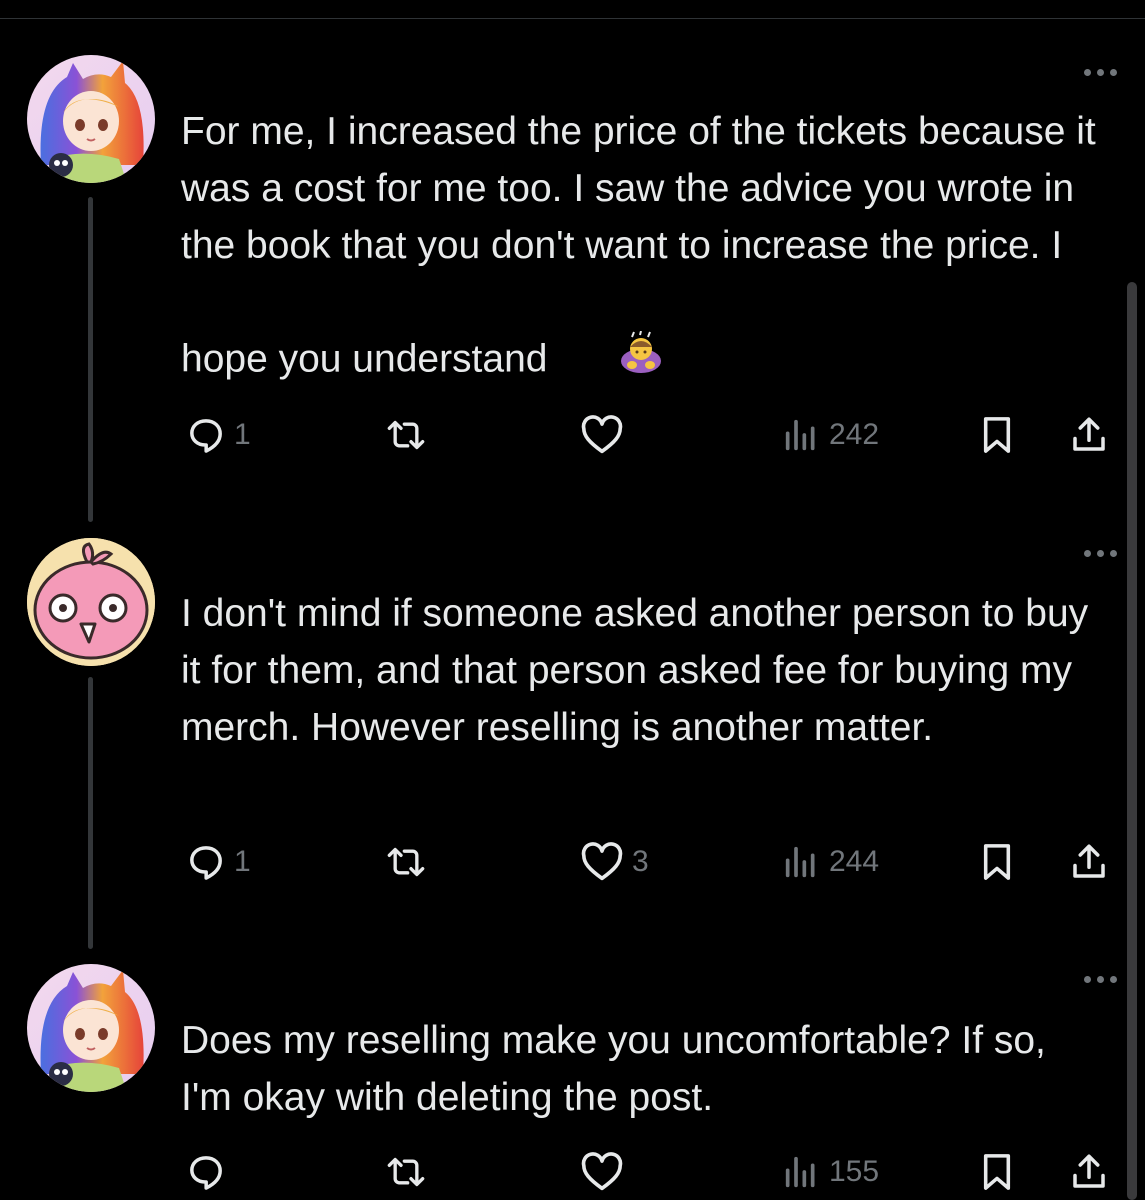 Image resolution: width=1145 pixels, height=1200 pixels. I want to click on views-count: 244, so click(854, 861).